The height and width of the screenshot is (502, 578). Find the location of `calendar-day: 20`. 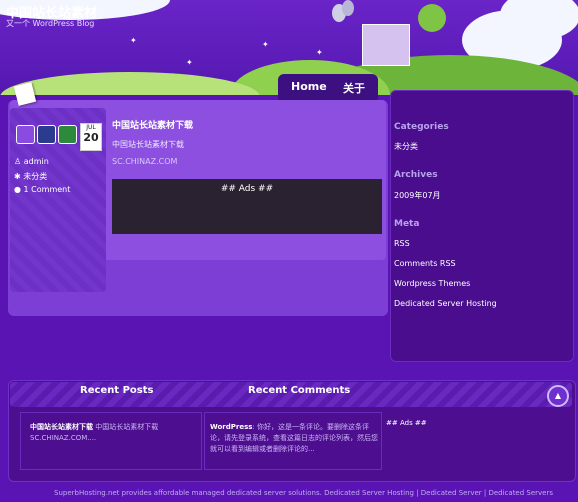

calendar-day: 20 is located at coordinates (91, 137).